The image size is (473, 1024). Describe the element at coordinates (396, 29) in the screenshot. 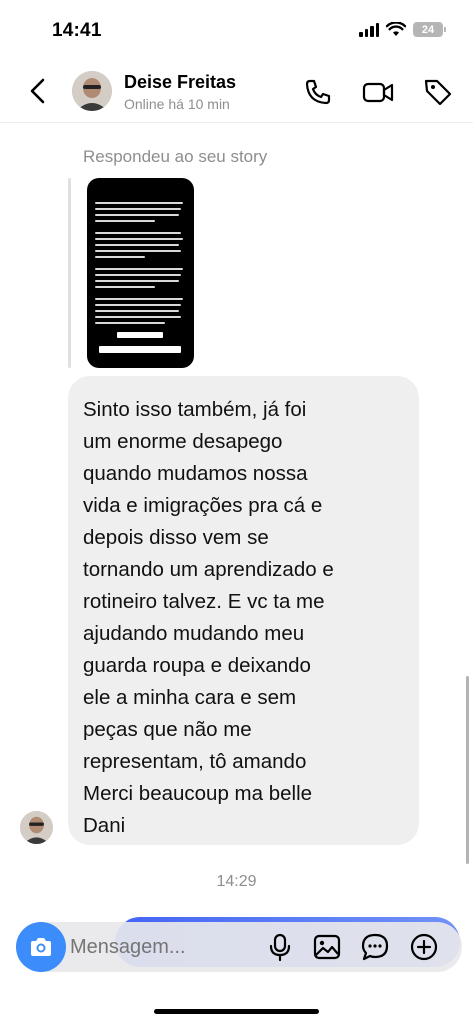

I see `wifi-icon` at that location.